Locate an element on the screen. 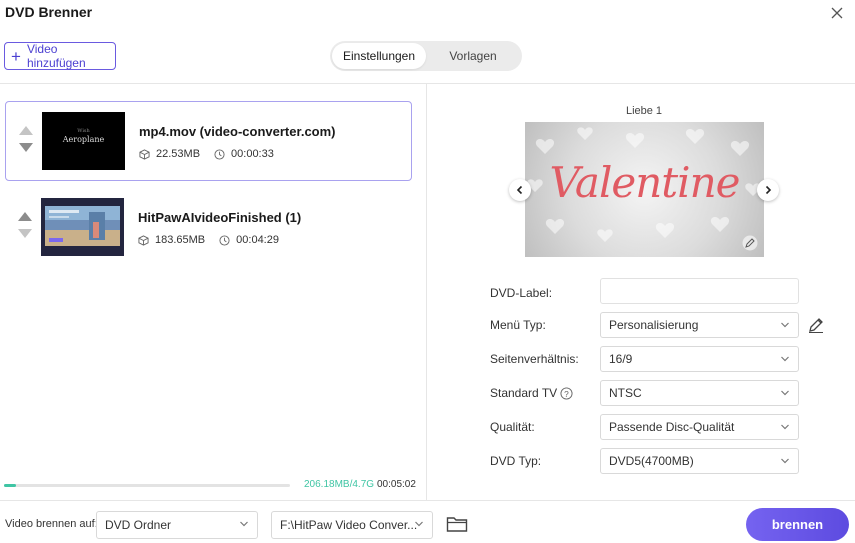  storage-indicator: 206.18MB/4.7G 00:05:02 is located at coordinates (210, 486).